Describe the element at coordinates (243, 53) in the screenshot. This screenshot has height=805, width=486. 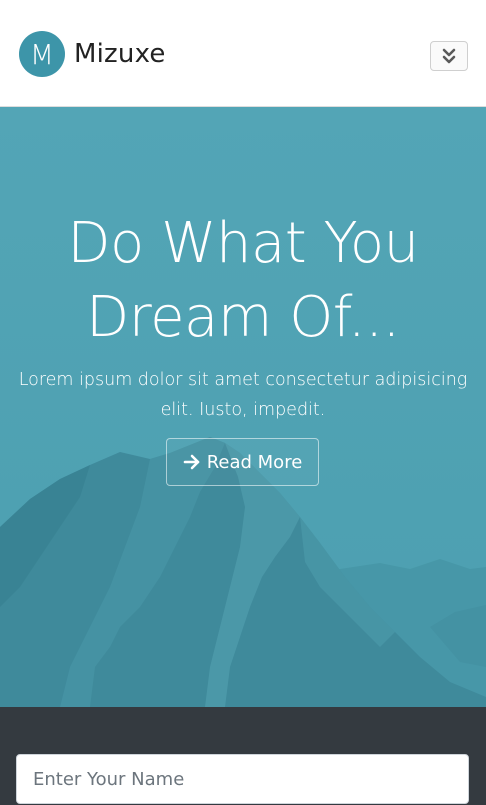
I see `navbar: M Mizuxe` at that location.